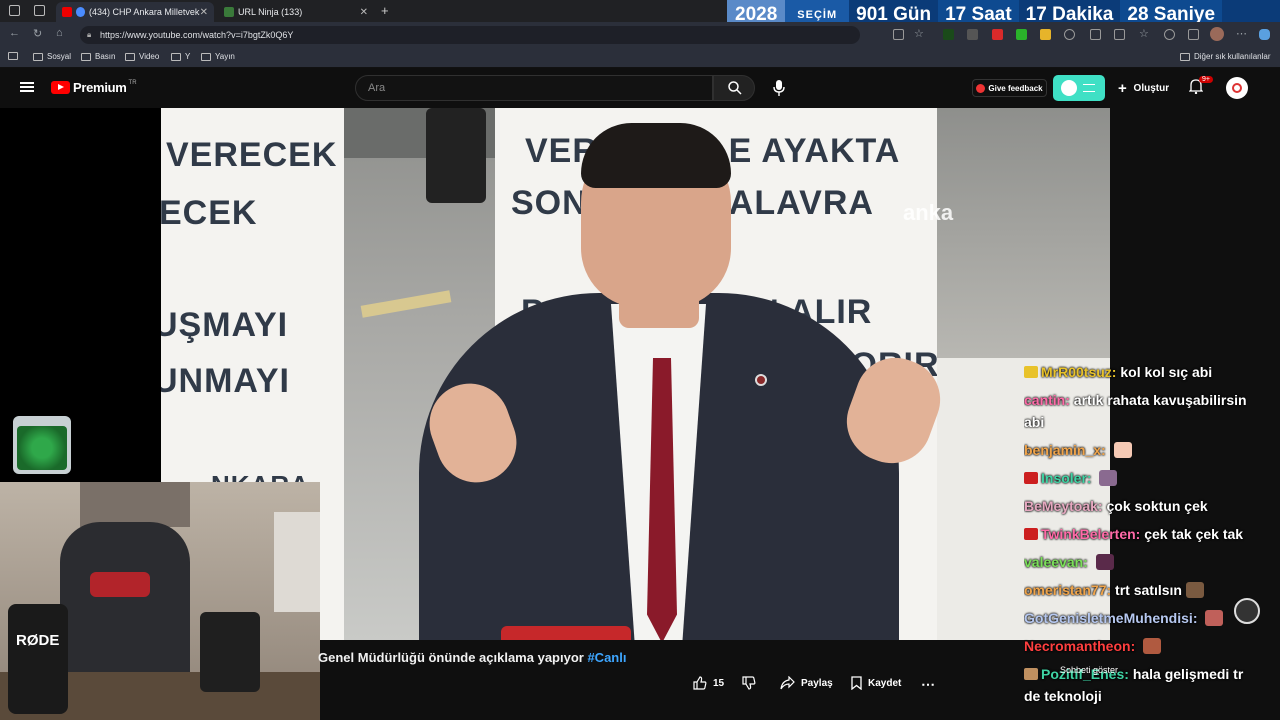 The height and width of the screenshot is (720, 1280). What do you see at coordinates (1076, 372) in the screenshot?
I see `chat-username: MrR00tsuz` at bounding box center [1076, 372].